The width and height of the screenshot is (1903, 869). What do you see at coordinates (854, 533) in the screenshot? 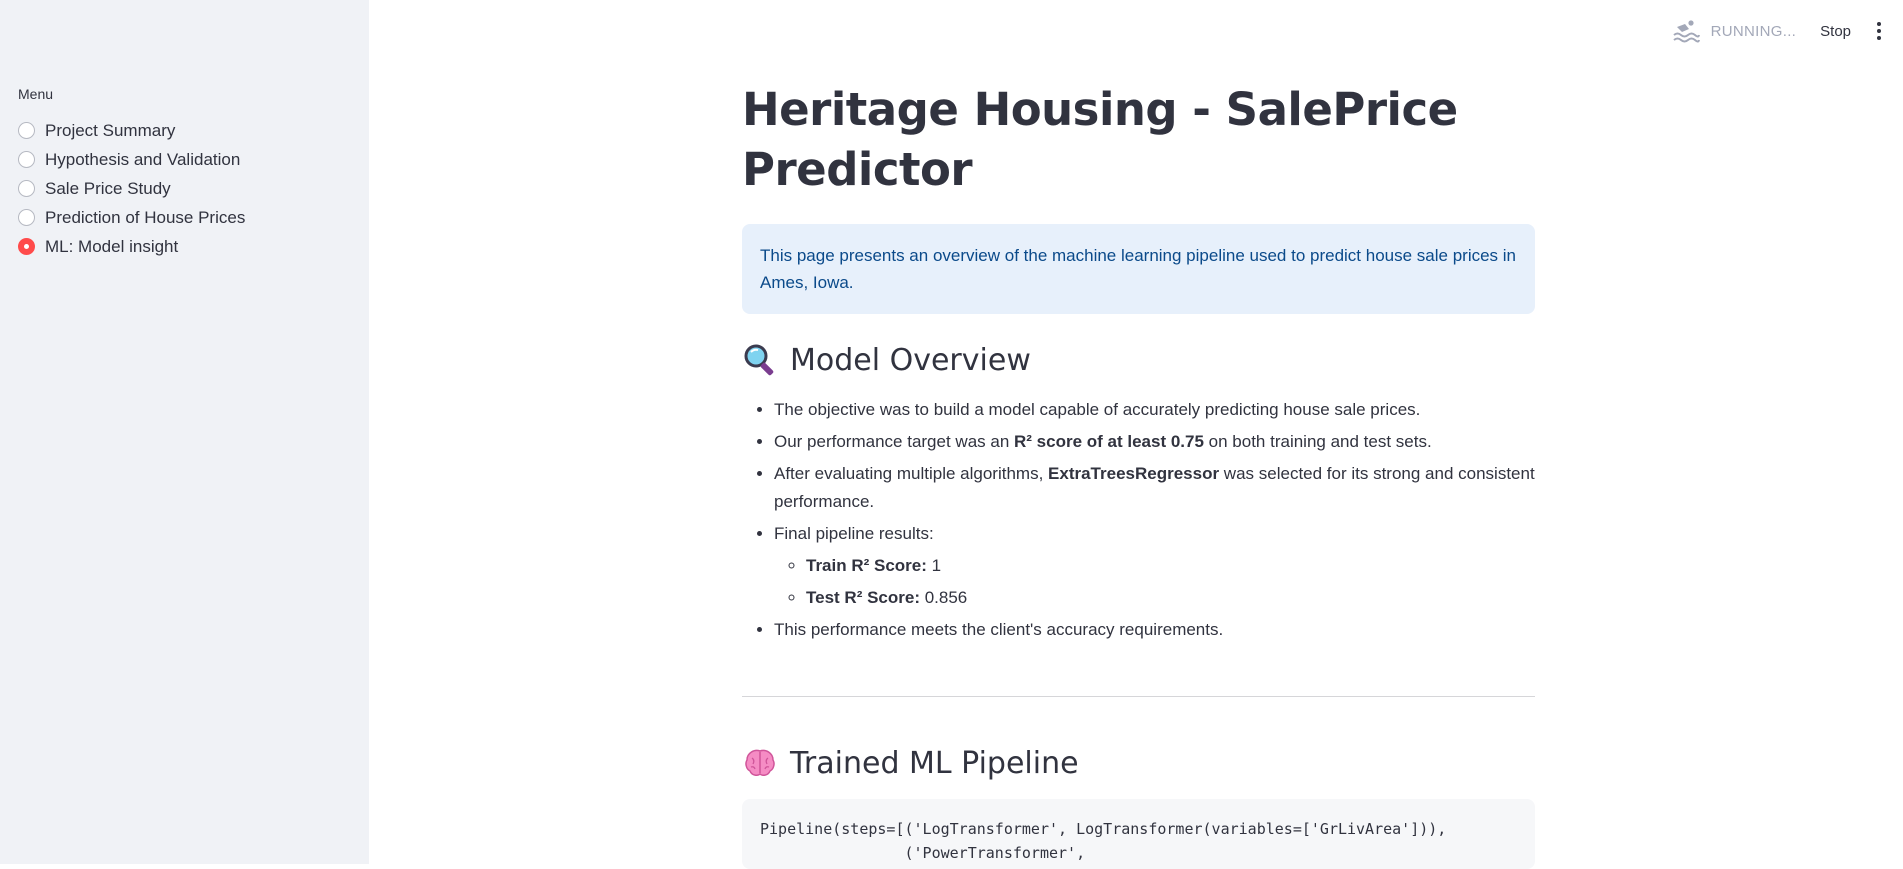
I see `list-item-text: Final pipeline results:` at bounding box center [854, 533].